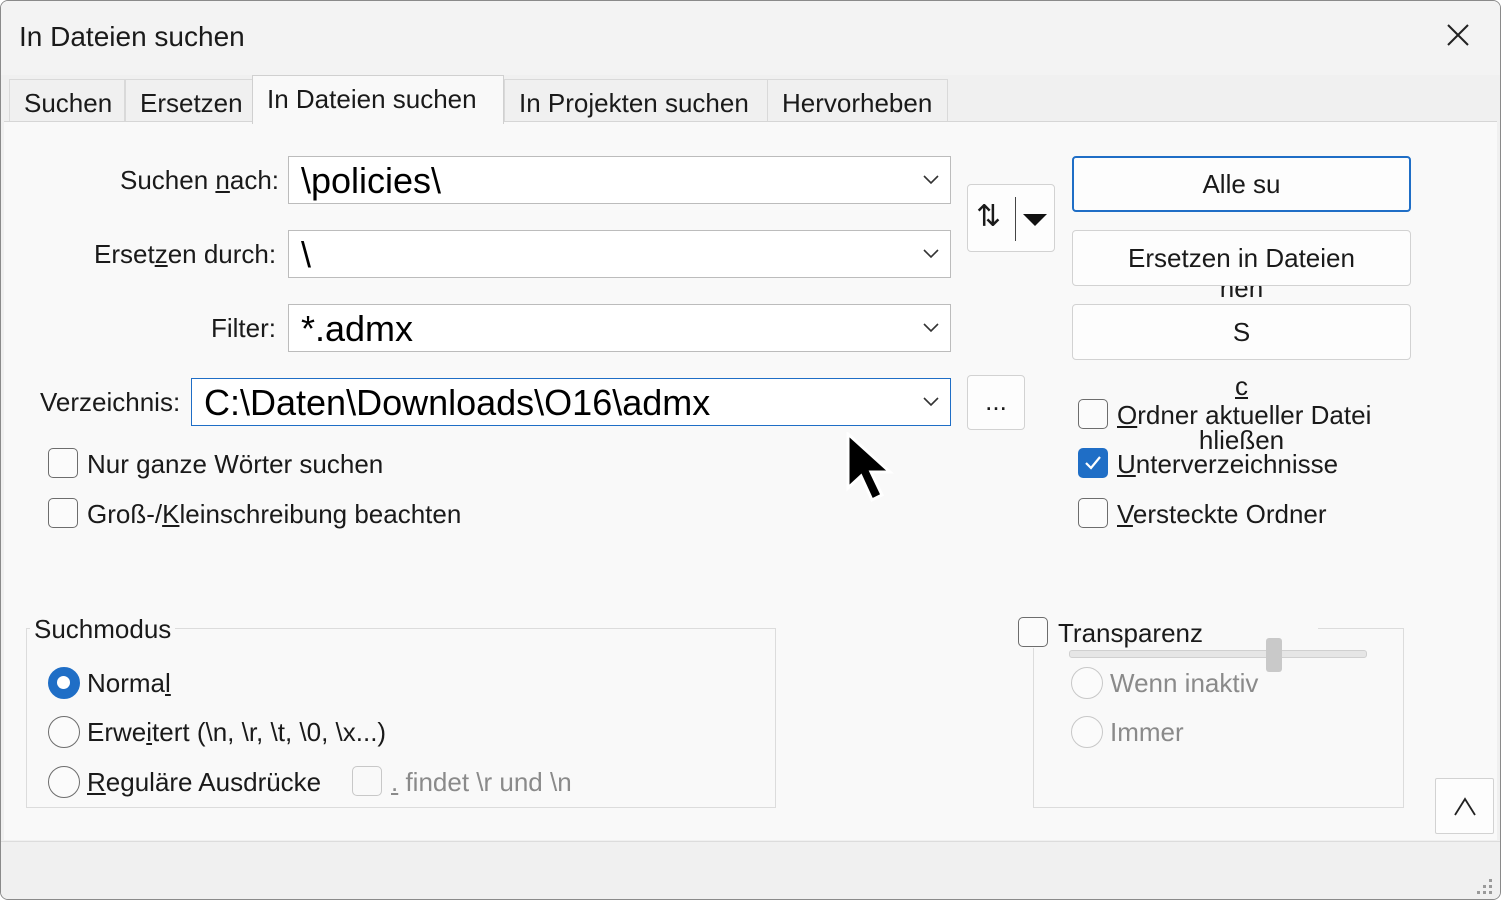 This screenshot has width=1501, height=900. What do you see at coordinates (132, 36) in the screenshot?
I see `window-title: In Dateien suchen` at bounding box center [132, 36].